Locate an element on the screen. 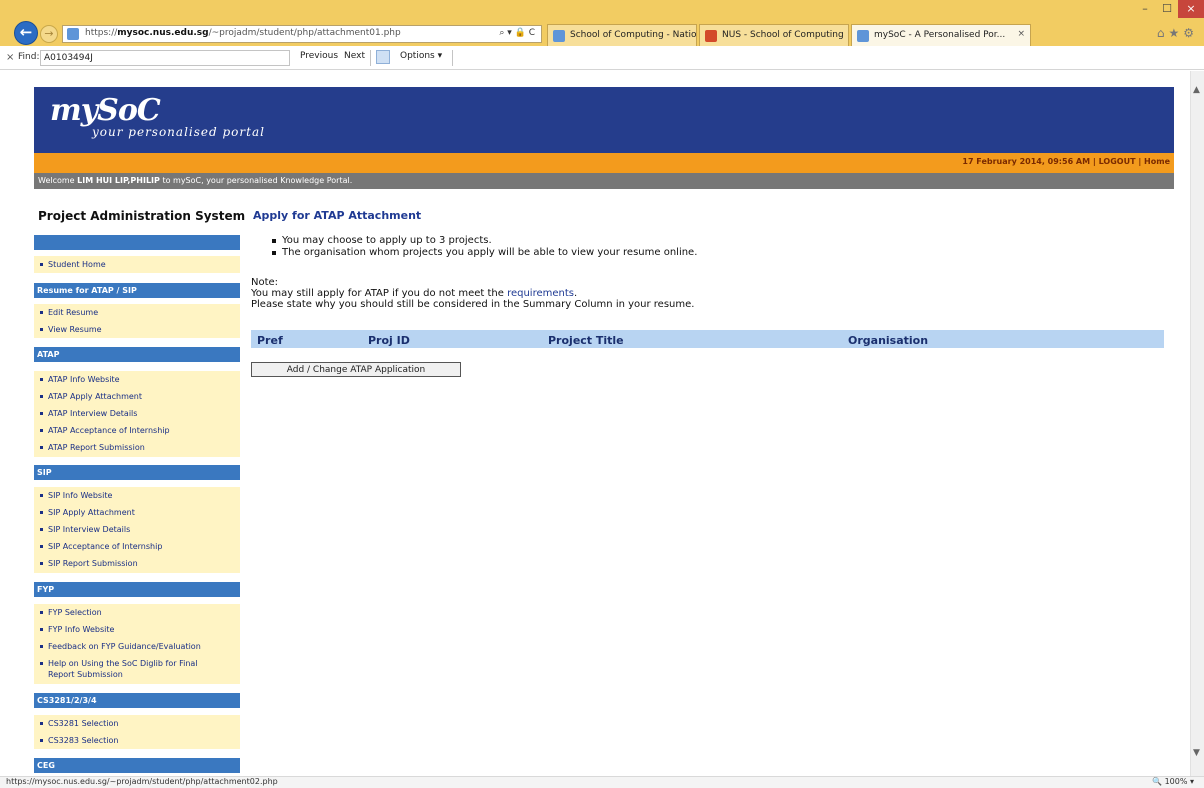 The image size is (1204, 788). highlight-icon is located at coordinates (383, 57).